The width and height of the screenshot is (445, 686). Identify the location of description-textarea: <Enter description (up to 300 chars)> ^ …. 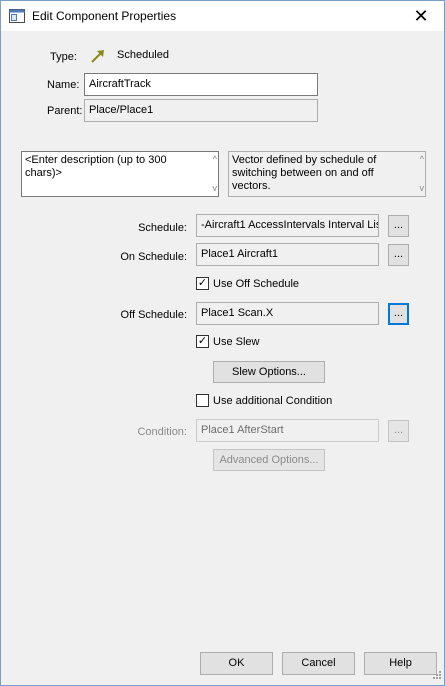
(120, 174).